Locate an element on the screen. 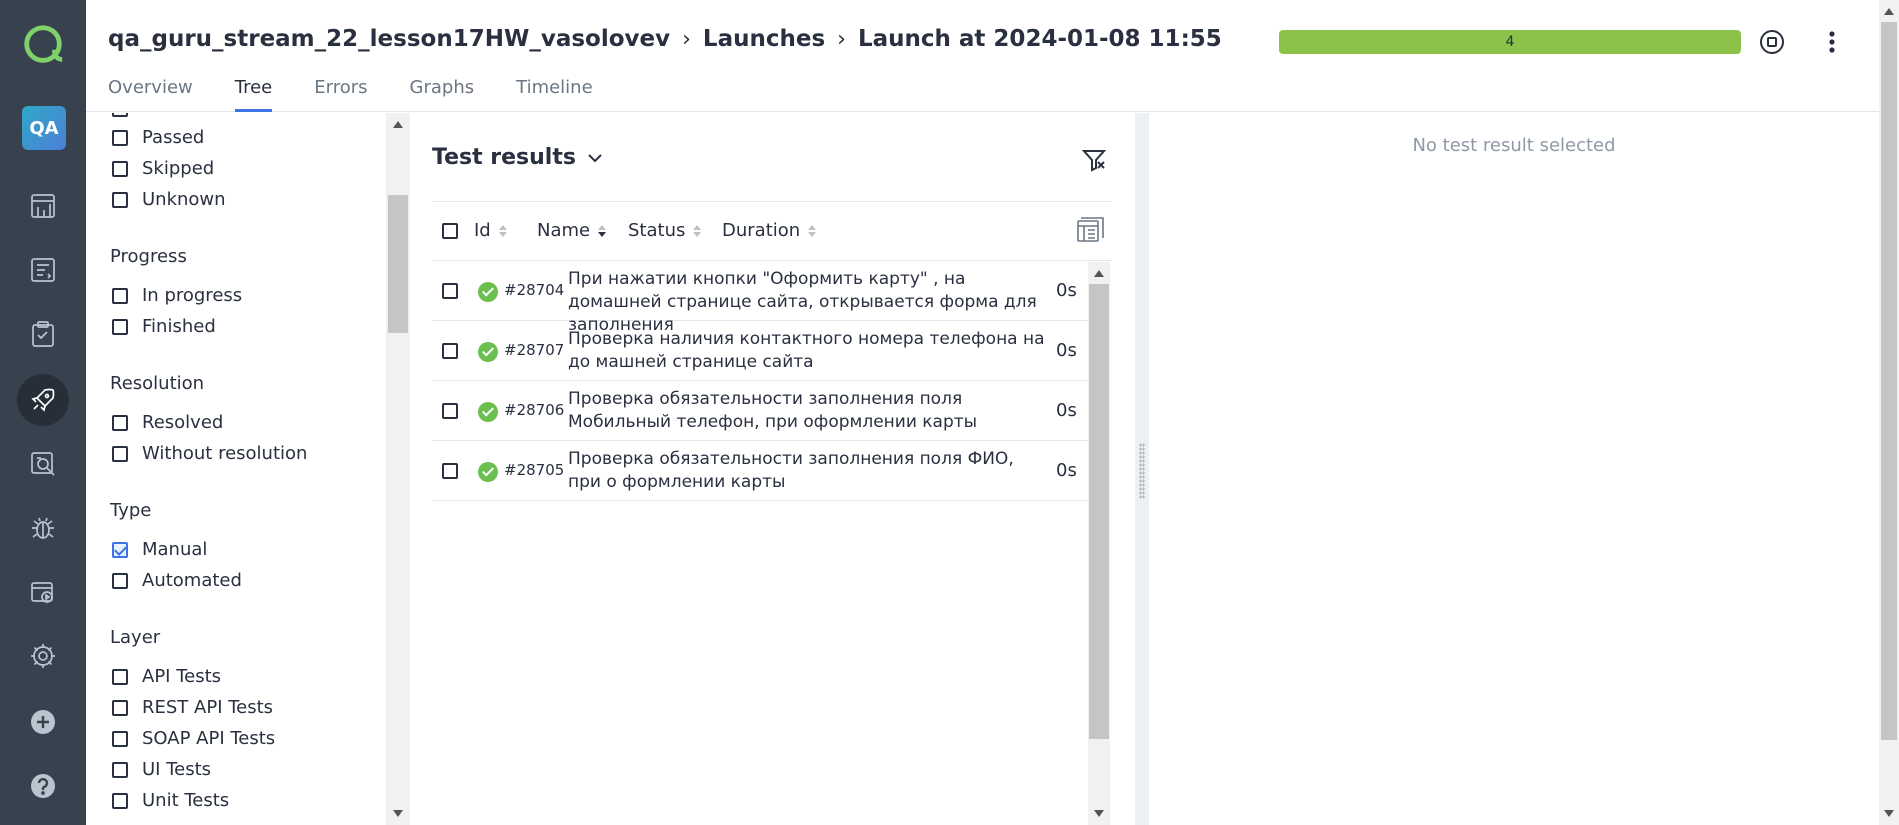  filter-label: Without resolution is located at coordinates (225, 453).